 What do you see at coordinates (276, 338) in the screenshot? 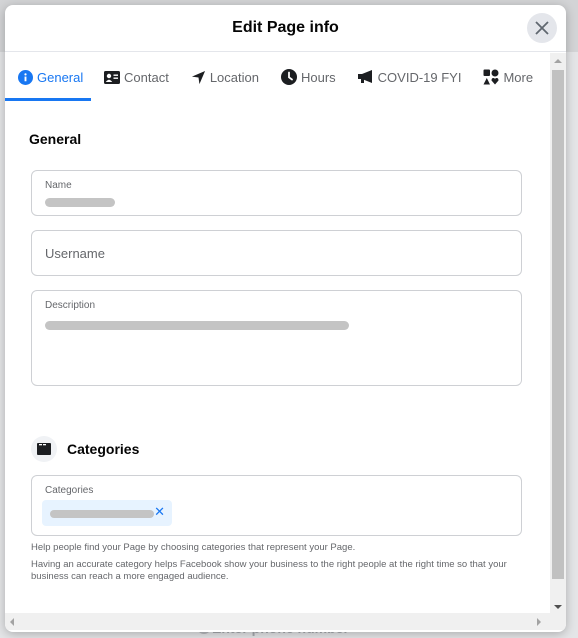
I see `description-field: Description` at bounding box center [276, 338].